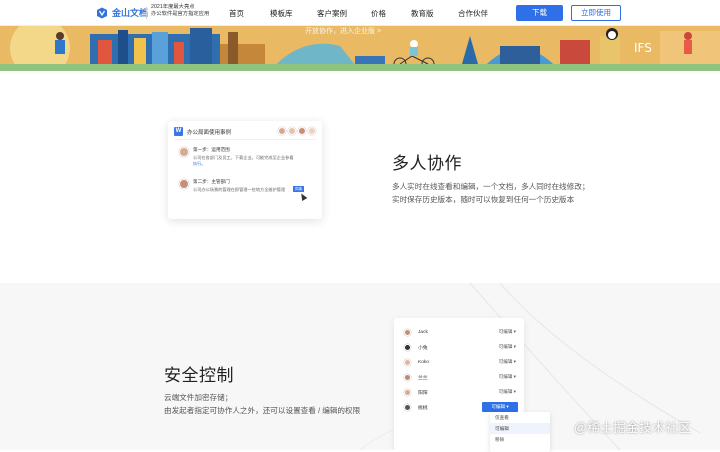 This screenshot has height=452, width=720. Describe the element at coordinates (520, 428) in the screenshot. I see `dropdown-option-edit: 可编辑` at that location.